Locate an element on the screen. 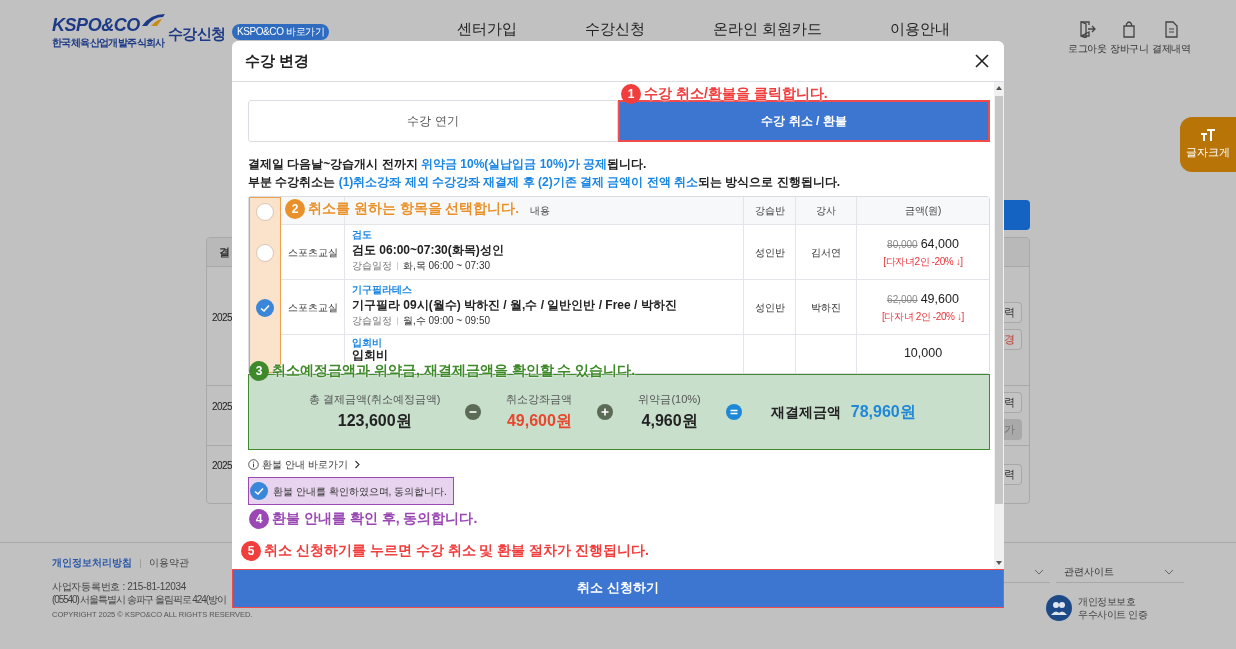  nav-link: 온라인 회원카드 is located at coordinates (768, 29).